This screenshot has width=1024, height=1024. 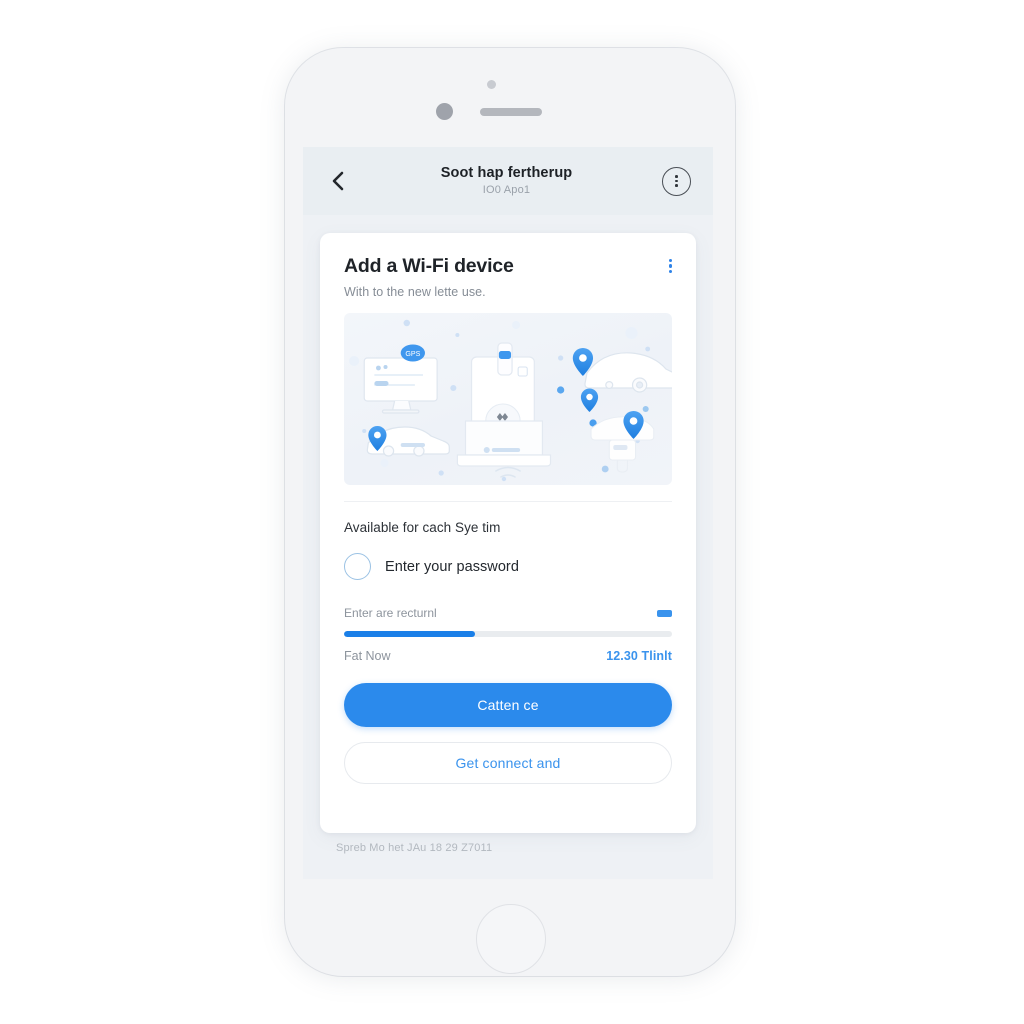 I want to click on progress-block: Enter are recturnl Fat Now 12.30 Tlinlt, so click(x=508, y=634).